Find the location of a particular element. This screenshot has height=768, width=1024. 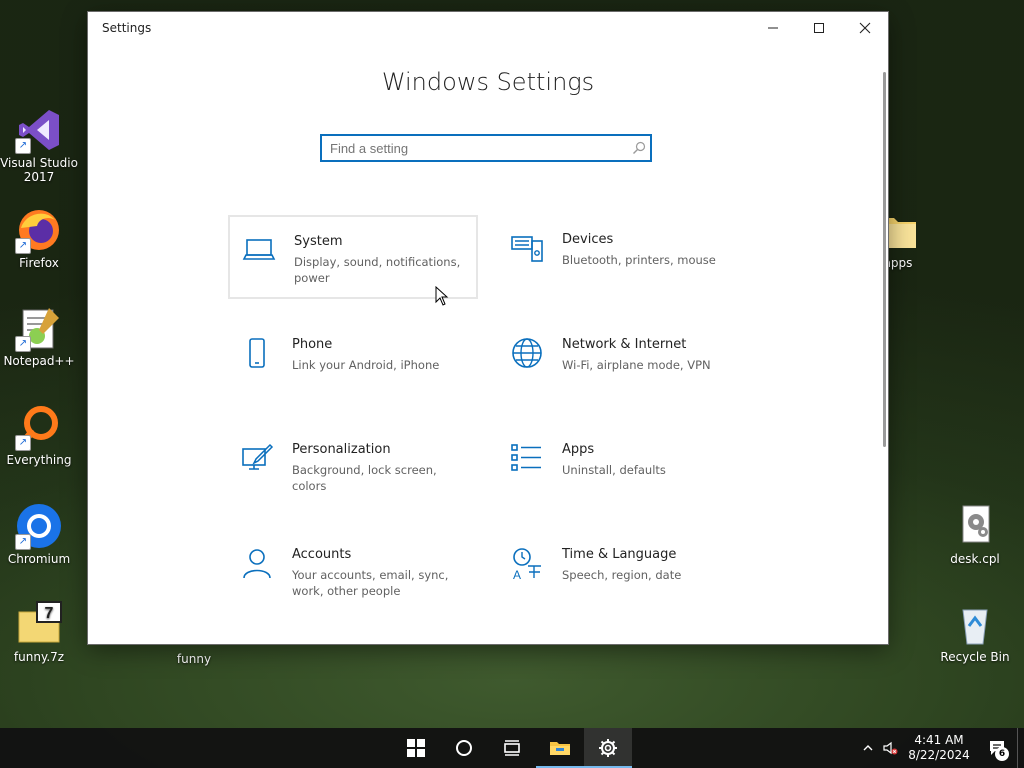

category-title: Devices is located at coordinates (588, 239).